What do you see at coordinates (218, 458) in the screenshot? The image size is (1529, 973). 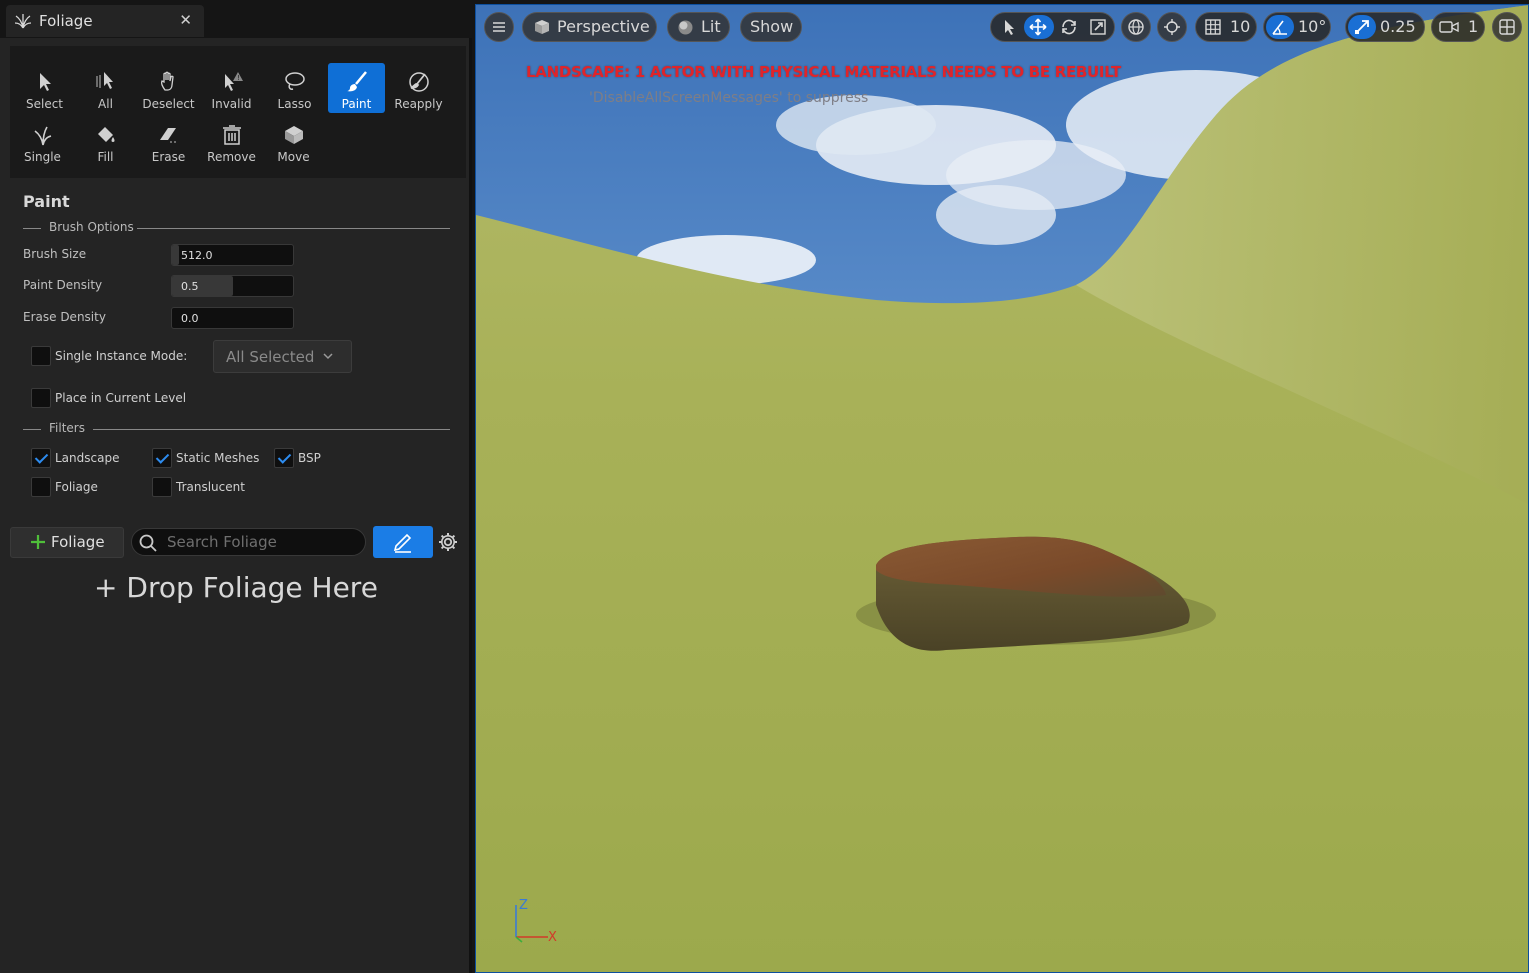 I see `filter-static-meshes-label: Static Meshes` at bounding box center [218, 458].